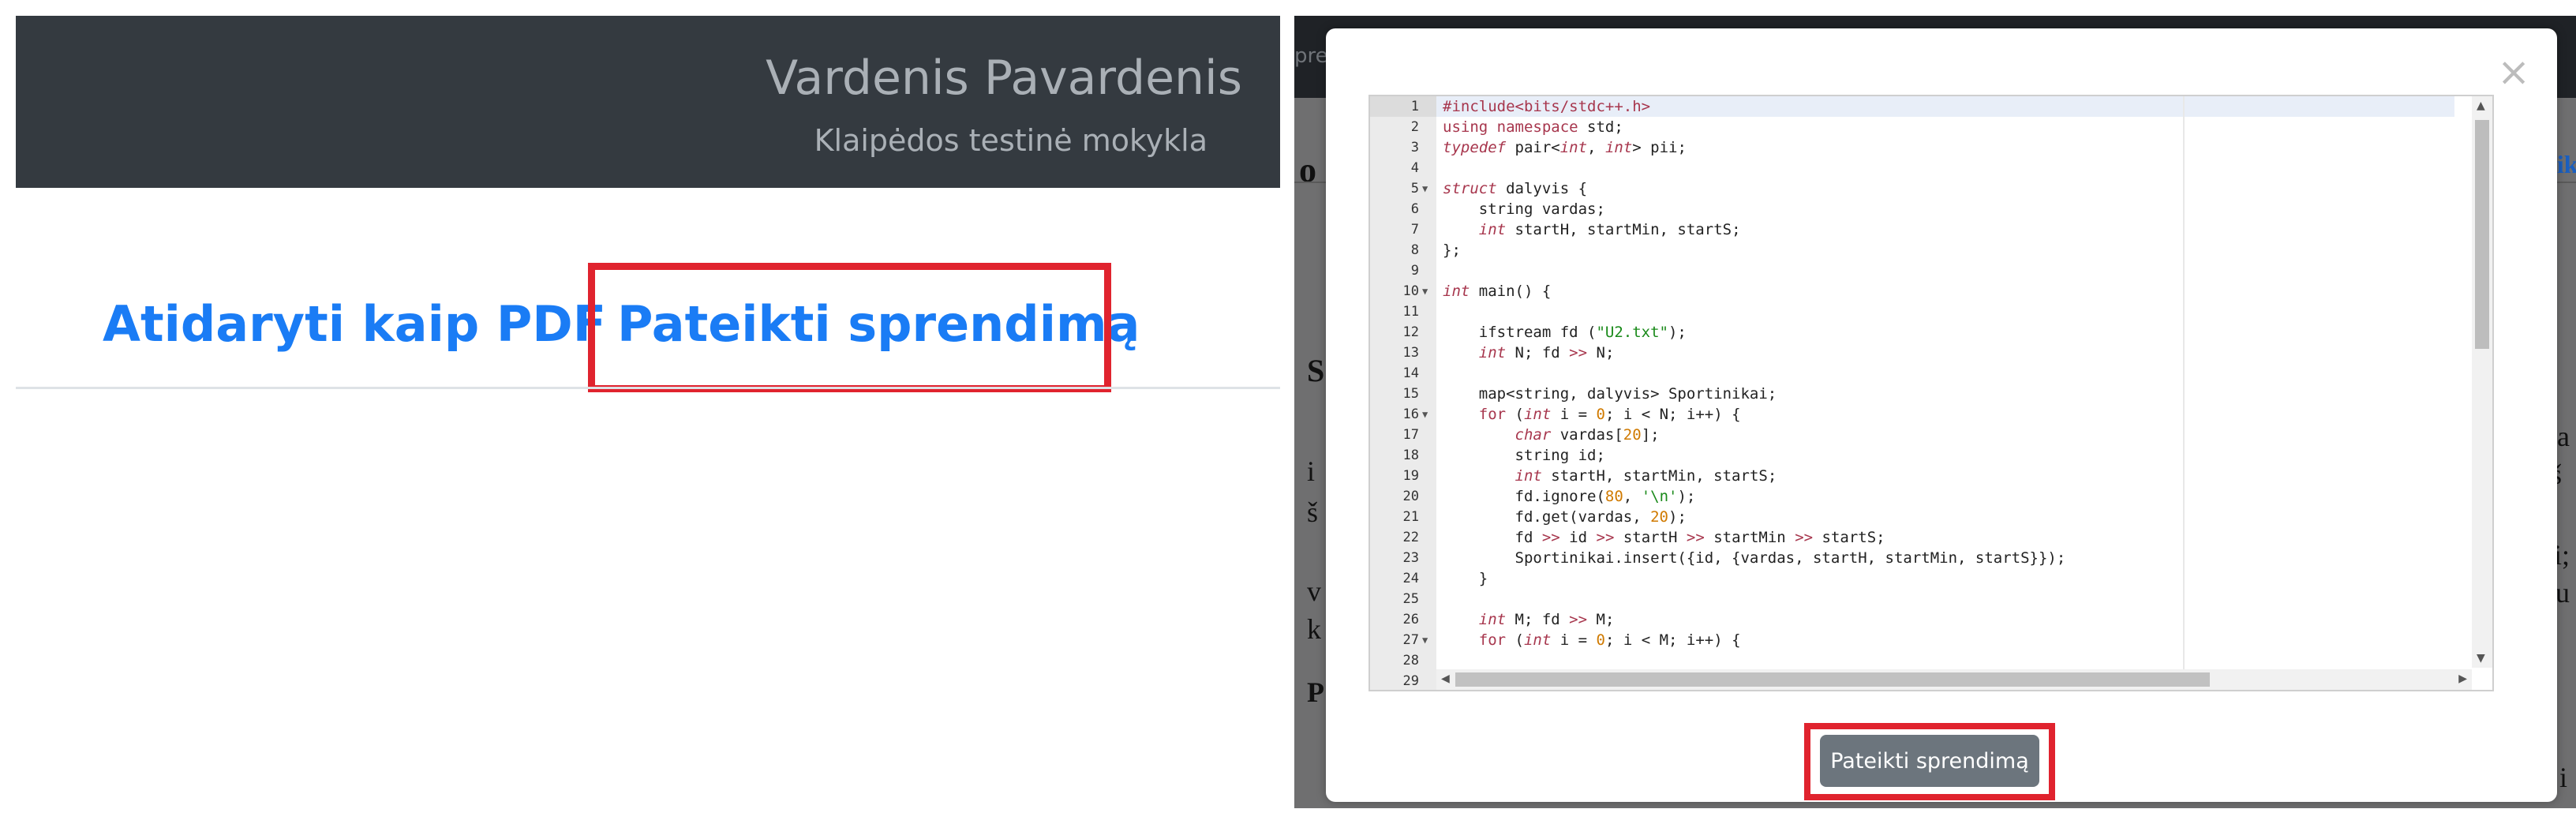 This screenshot has height=824, width=2576. What do you see at coordinates (2482, 382) in the screenshot?
I see `vertical-scrollbar: ▲ ▼` at bounding box center [2482, 382].